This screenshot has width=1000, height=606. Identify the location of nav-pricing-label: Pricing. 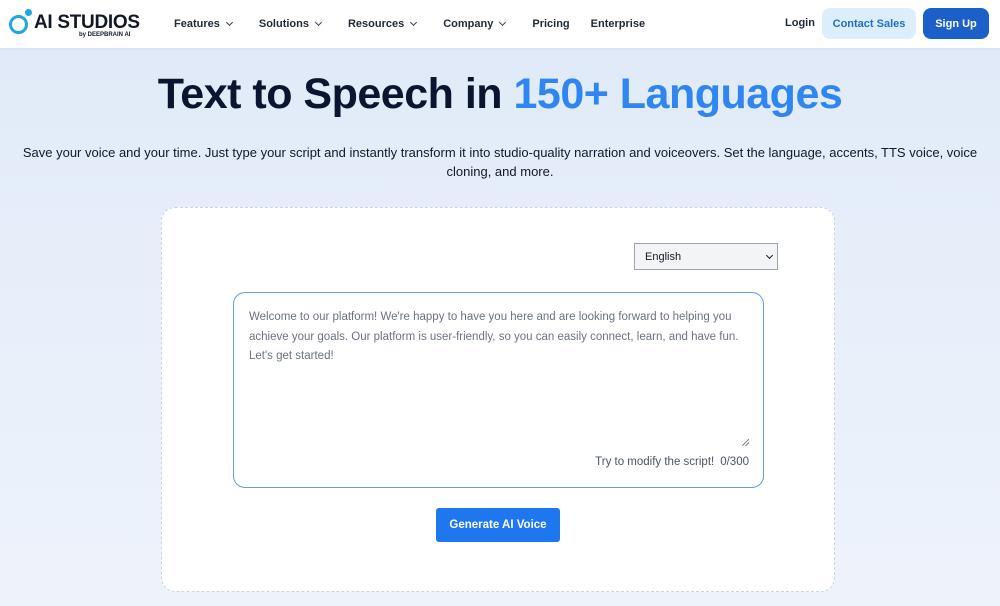
(551, 24).